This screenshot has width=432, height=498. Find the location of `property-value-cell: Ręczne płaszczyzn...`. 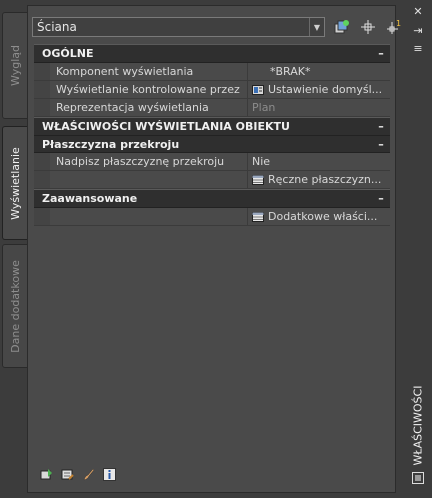

property-value-cell: Ręczne płaszczyzn... is located at coordinates (319, 179).